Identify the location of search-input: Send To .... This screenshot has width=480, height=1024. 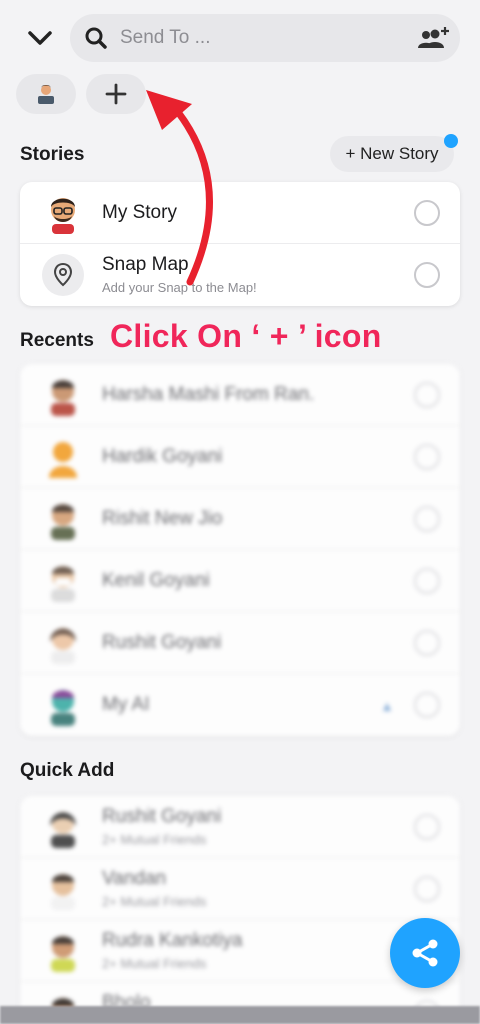
(165, 38).